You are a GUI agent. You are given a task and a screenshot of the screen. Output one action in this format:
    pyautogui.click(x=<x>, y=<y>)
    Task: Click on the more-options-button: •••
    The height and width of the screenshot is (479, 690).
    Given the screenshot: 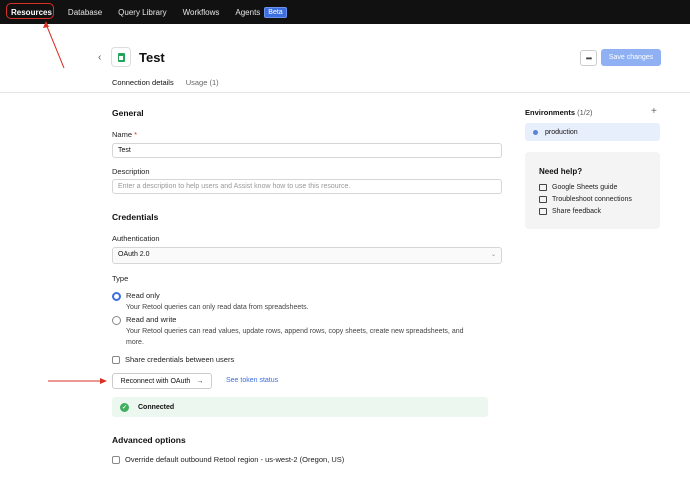 What is the action you would take?
    pyautogui.click(x=588, y=58)
    